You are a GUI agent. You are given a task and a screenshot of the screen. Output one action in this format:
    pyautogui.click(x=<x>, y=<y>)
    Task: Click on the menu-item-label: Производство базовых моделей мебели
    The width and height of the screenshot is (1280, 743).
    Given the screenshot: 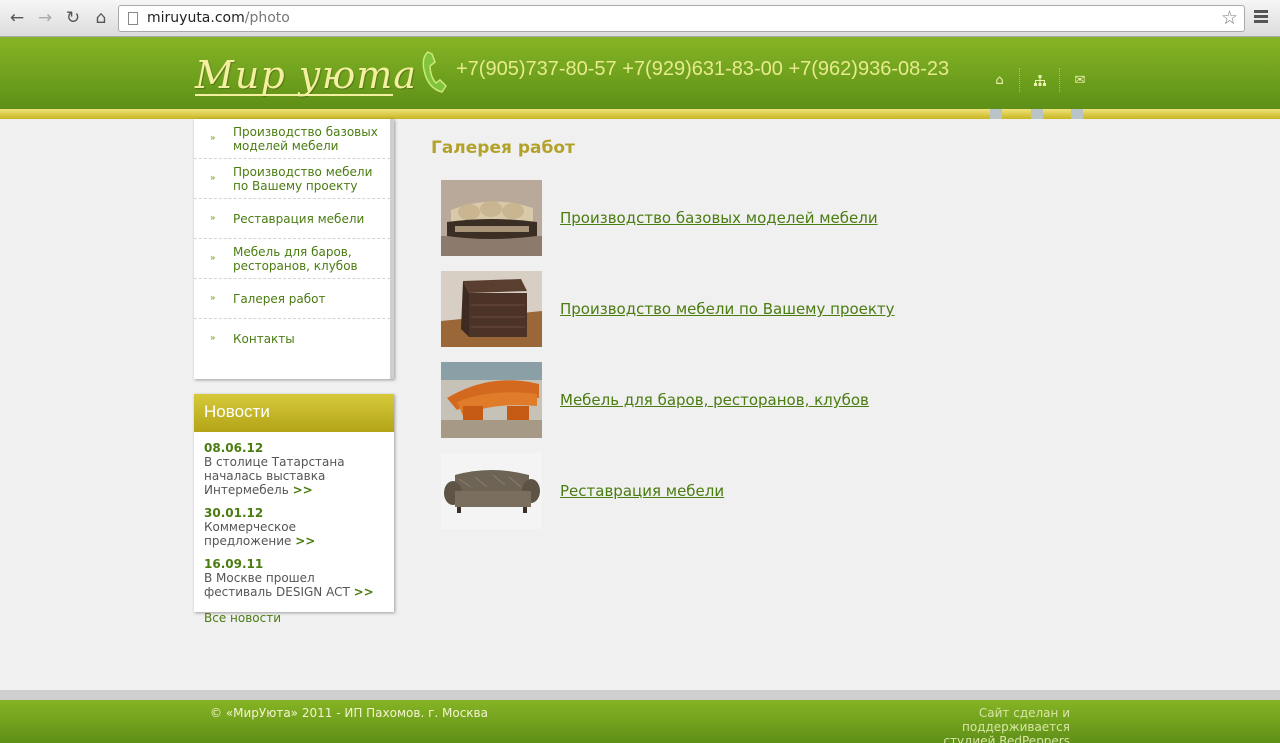 What is the action you would take?
    pyautogui.click(x=311, y=139)
    